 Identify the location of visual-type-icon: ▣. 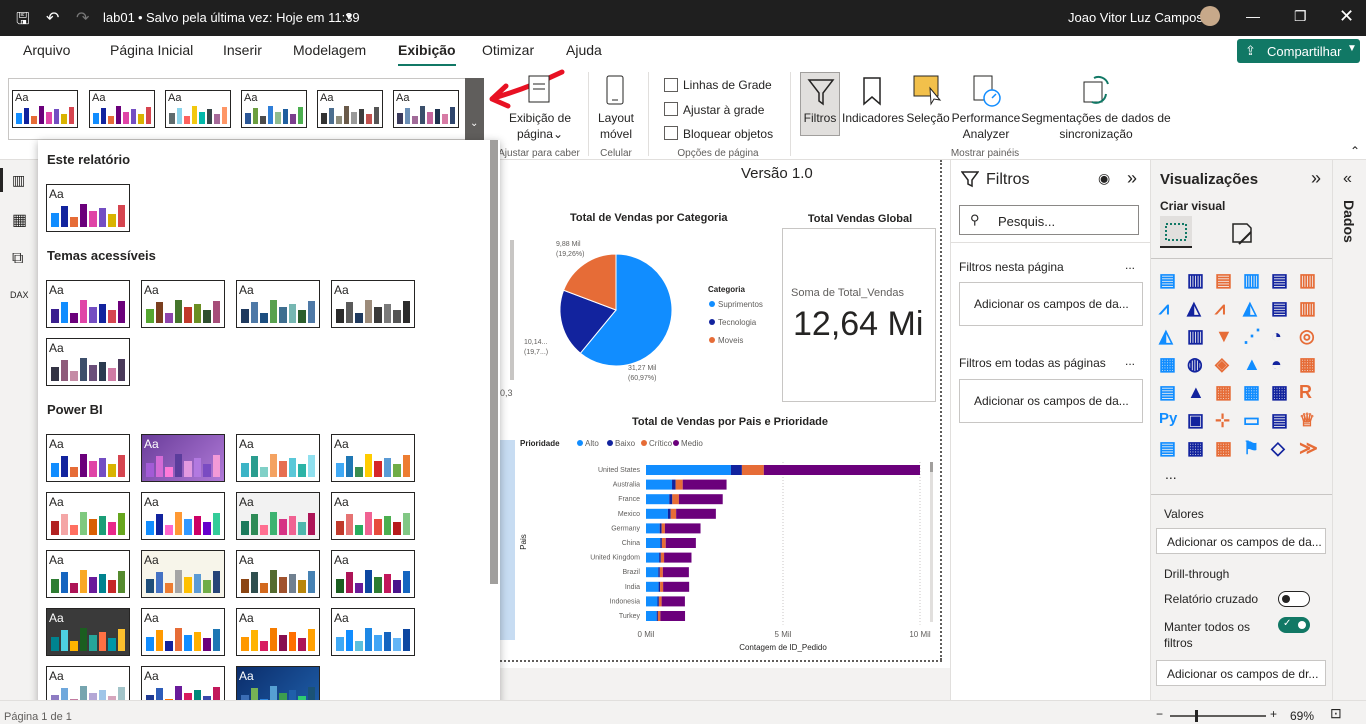
(1198, 421).